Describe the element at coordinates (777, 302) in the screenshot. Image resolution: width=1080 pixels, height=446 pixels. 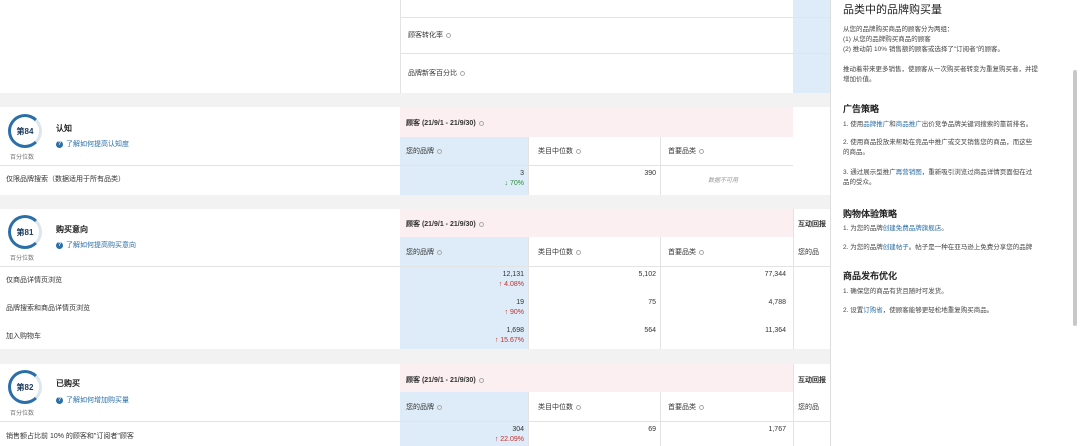
I see `top-category-value: 4,788` at that location.